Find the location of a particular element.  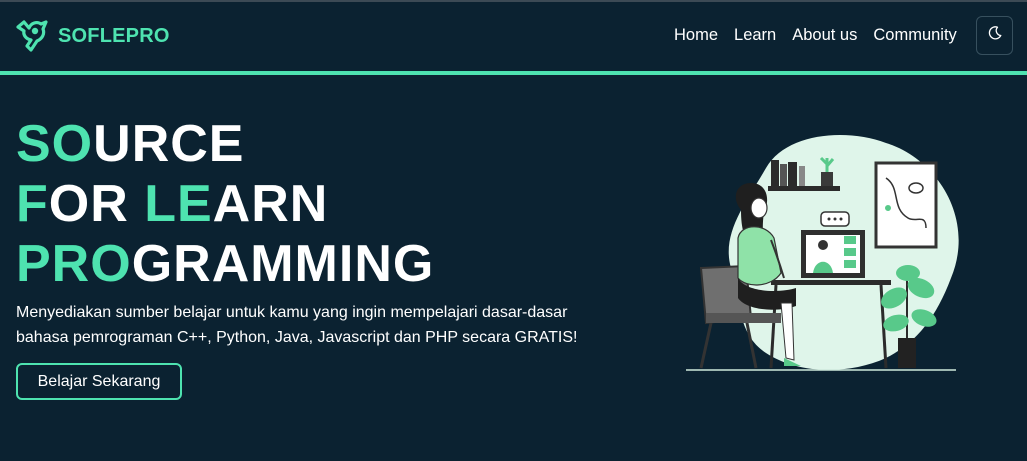

theme-toggle-button is located at coordinates (994, 35).